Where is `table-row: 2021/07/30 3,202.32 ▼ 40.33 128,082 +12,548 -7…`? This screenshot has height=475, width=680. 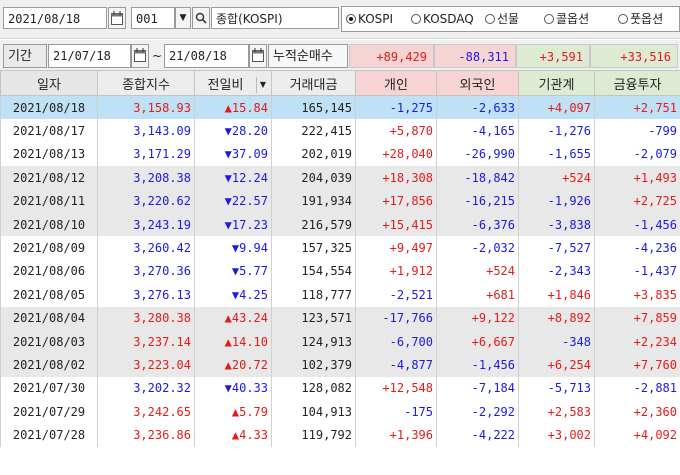 table-row: 2021/07/30 3,202.32 ▼ 40.33 128,082 +12,548 -7… is located at coordinates (340, 388).